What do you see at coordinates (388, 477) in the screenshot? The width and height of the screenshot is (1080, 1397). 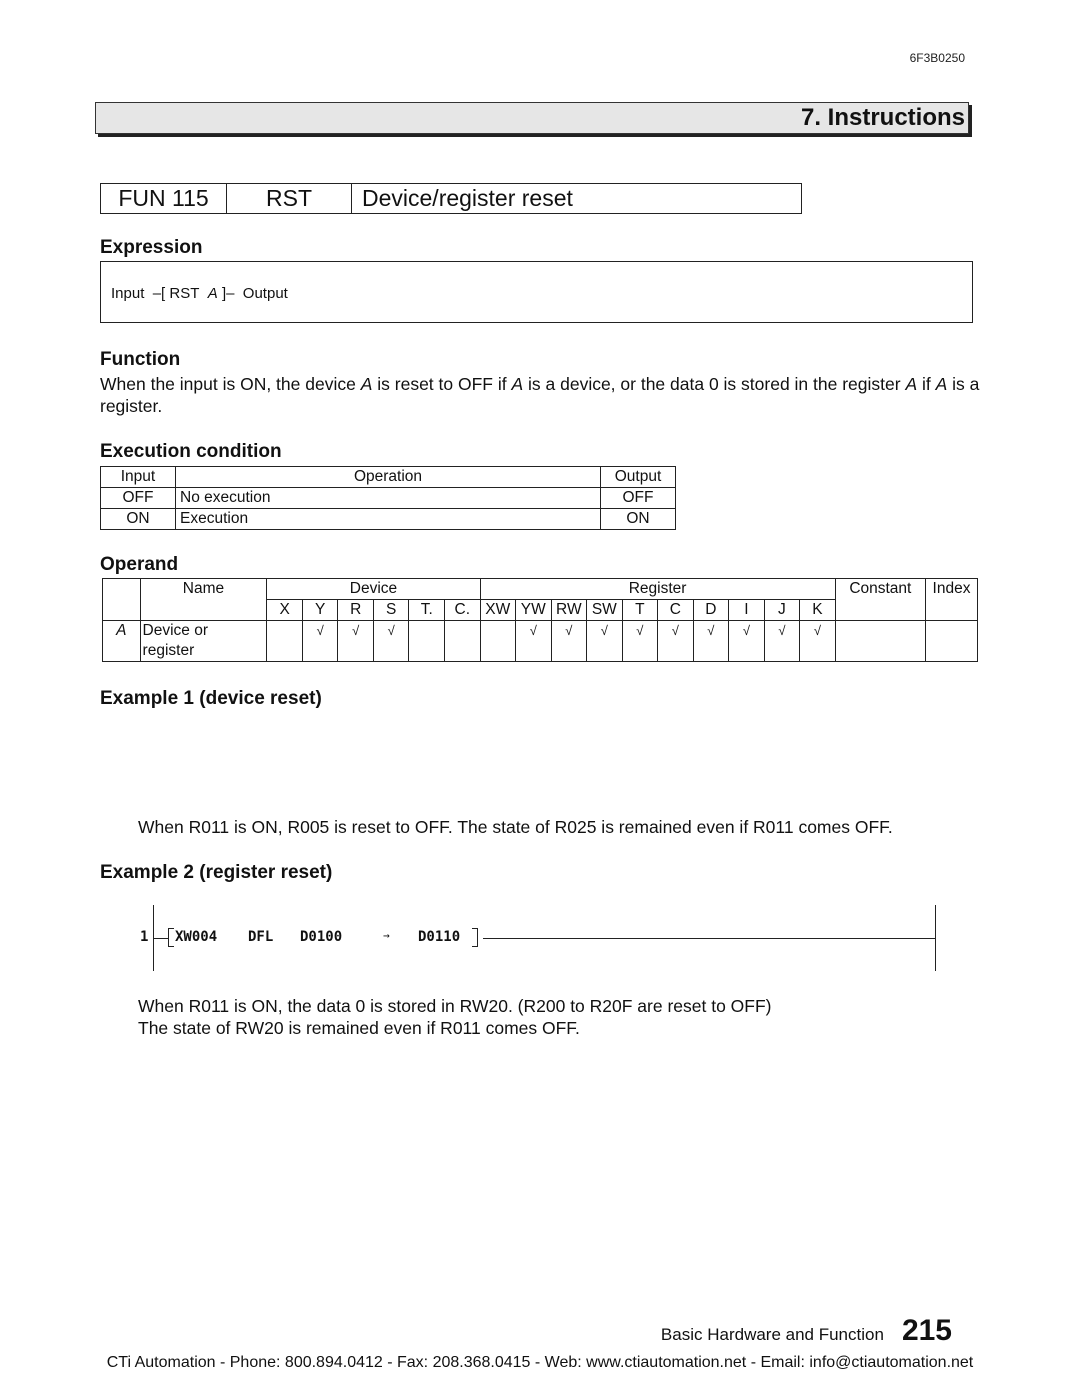 I see `column-header: Operation` at bounding box center [388, 477].